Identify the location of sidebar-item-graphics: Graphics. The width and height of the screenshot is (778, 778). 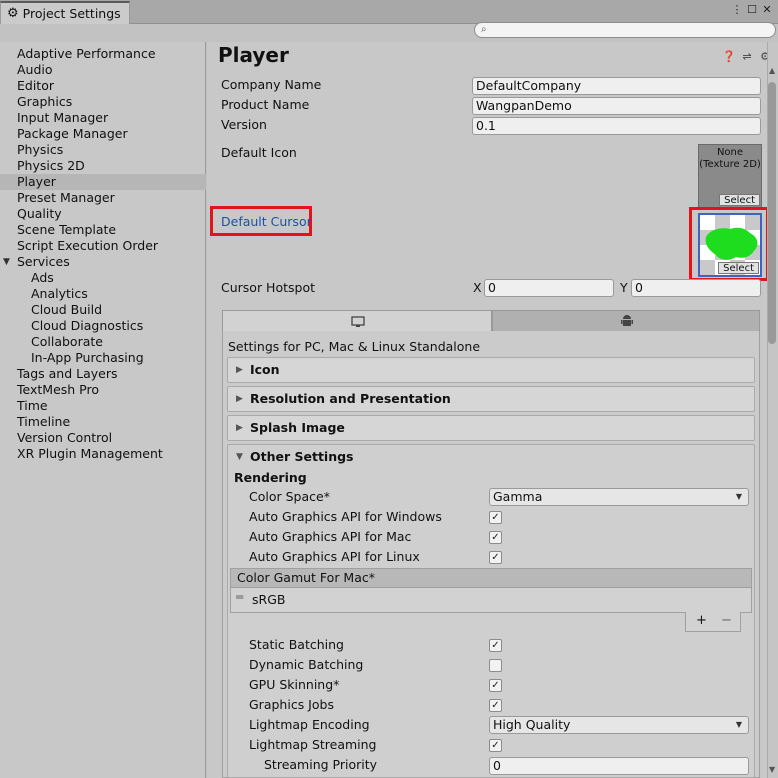
(103, 102).